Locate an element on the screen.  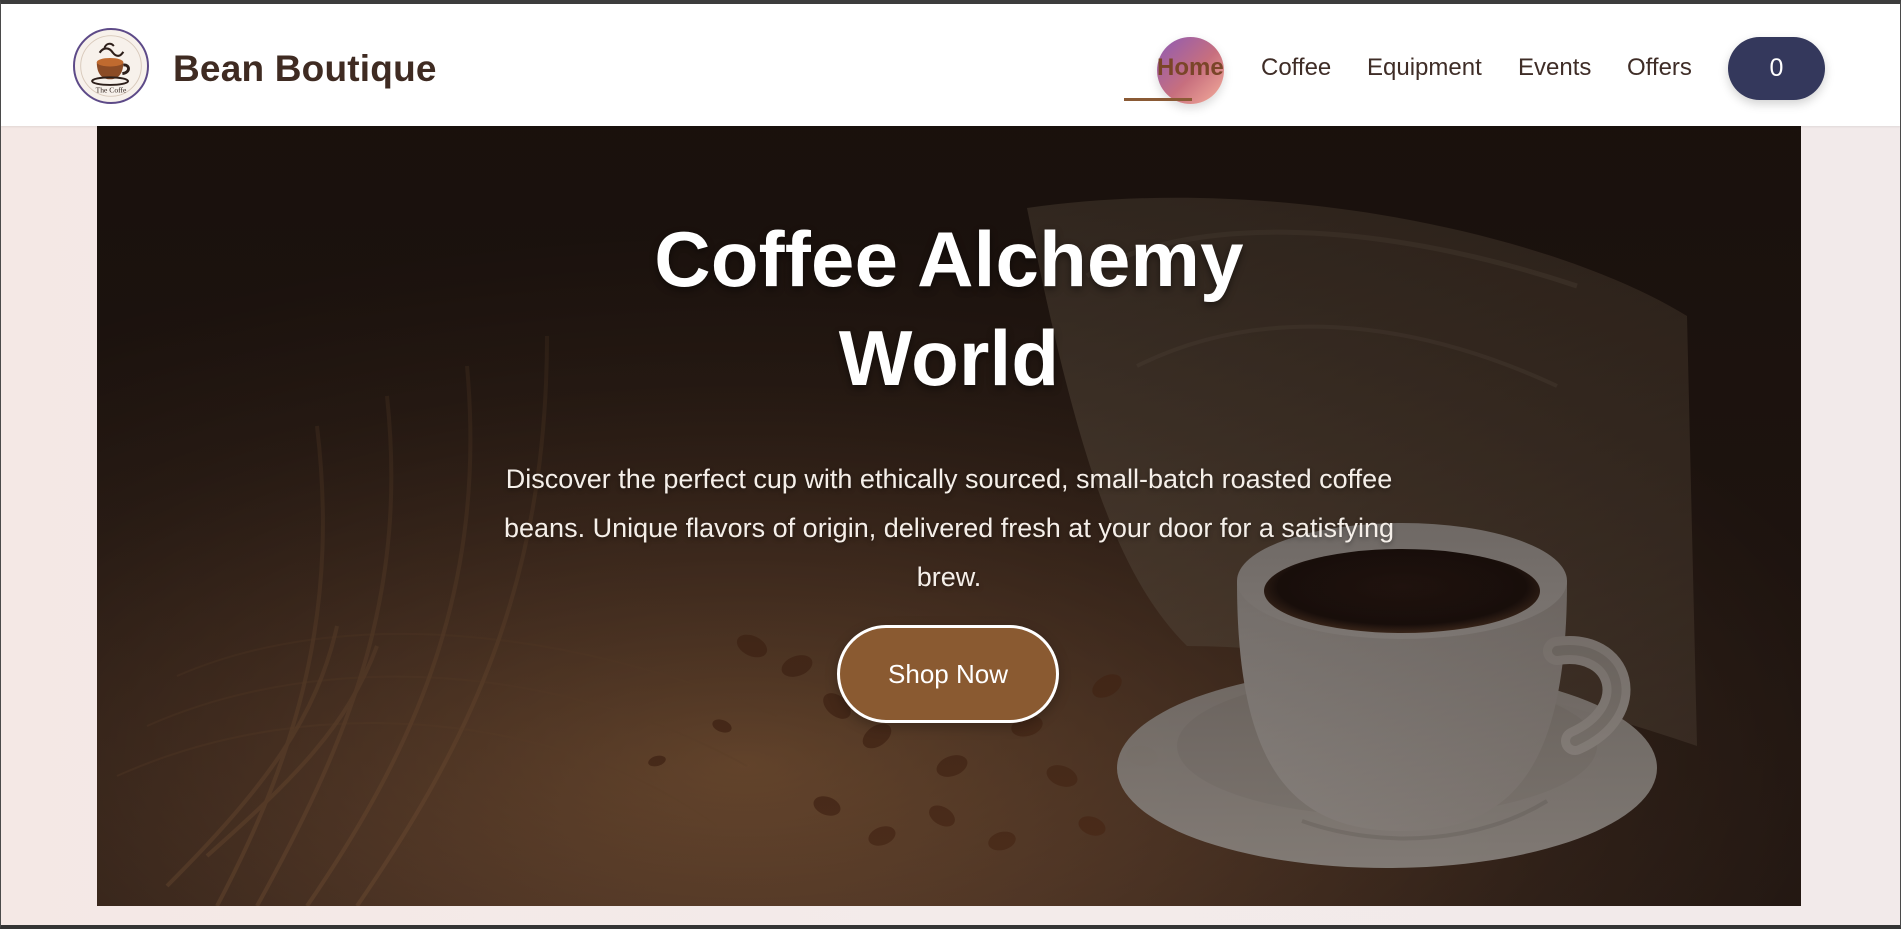
nav-home-link: Home is located at coordinates (1190, 68).